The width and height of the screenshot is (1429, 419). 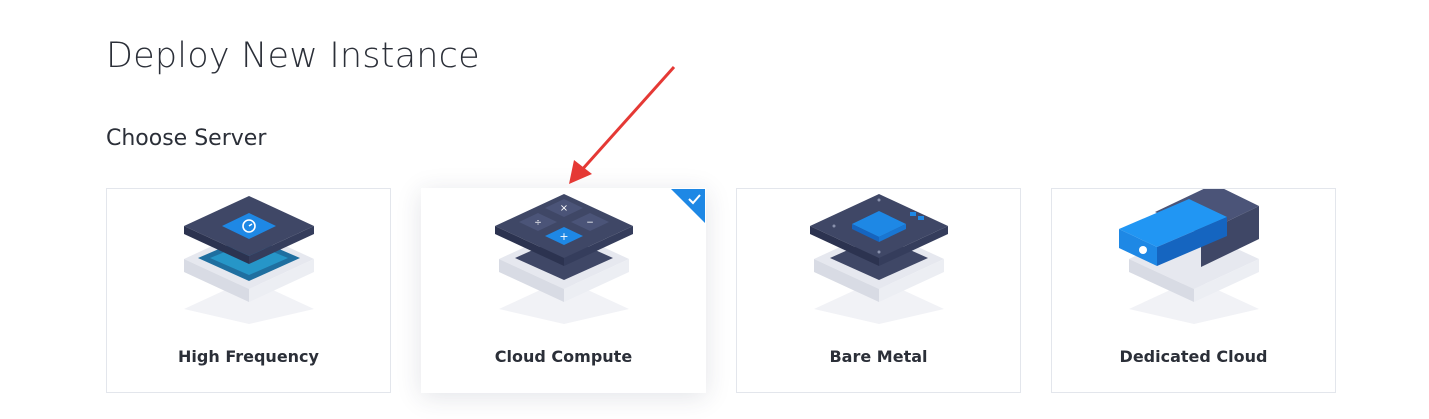 What do you see at coordinates (688, 206) in the screenshot?
I see `selected-check-icon` at bounding box center [688, 206].